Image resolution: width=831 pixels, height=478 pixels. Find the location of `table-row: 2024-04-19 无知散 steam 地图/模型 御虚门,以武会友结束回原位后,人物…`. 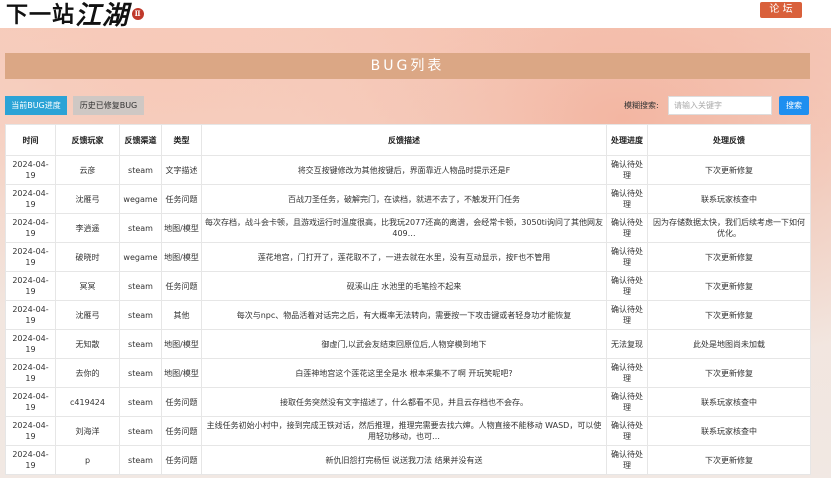

table-row: 2024-04-19 无知散 steam 地图/模型 御虚门,以武会友结束回原位后,人物… is located at coordinates (408, 344).